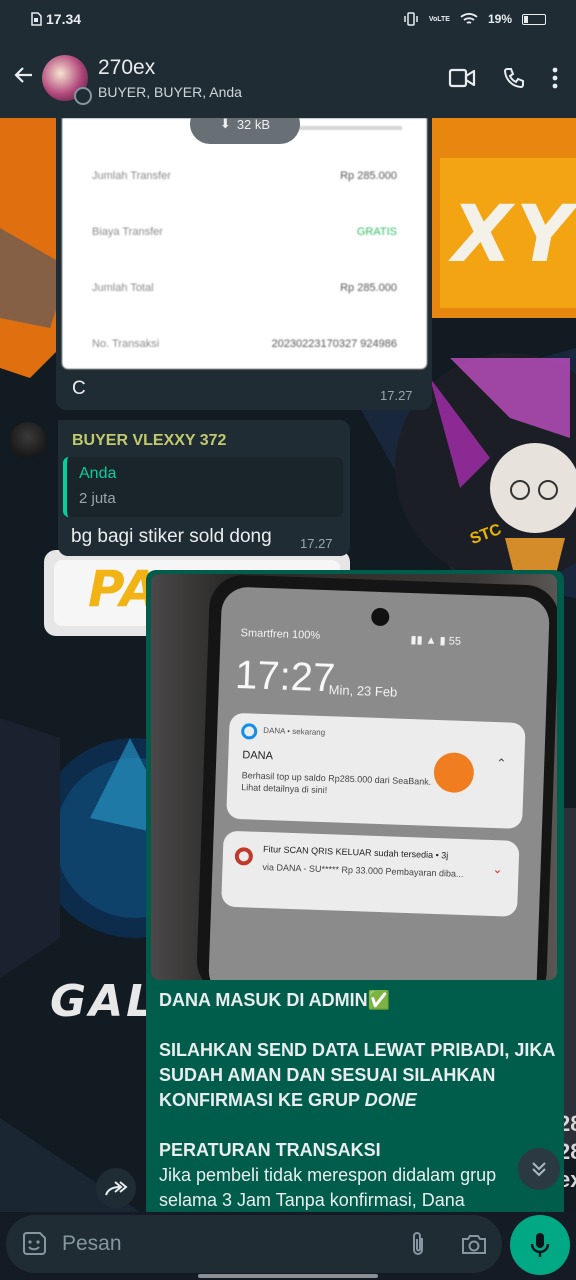 This screenshot has height=1280, width=576. I want to click on voice-record-button, so click(540, 1245).